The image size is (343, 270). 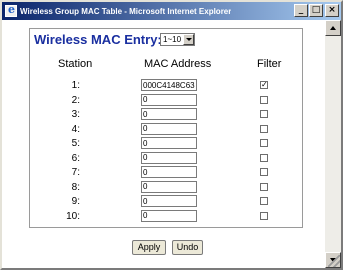 What do you see at coordinates (75, 201) in the screenshot?
I see `station-number: 9:` at bounding box center [75, 201].